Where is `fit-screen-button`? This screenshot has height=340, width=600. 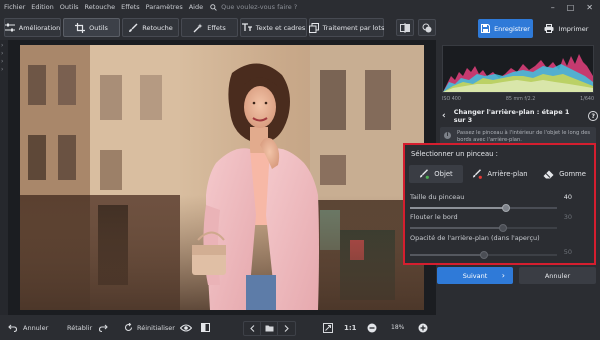
fit-screen-button is located at coordinates (328, 327).